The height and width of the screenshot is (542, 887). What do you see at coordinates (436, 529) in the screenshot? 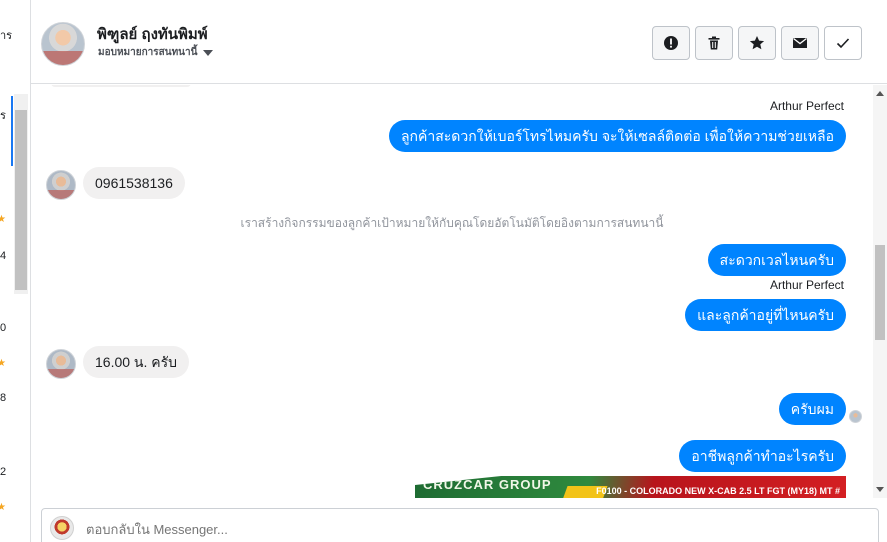
I see `reply-input` at bounding box center [436, 529].